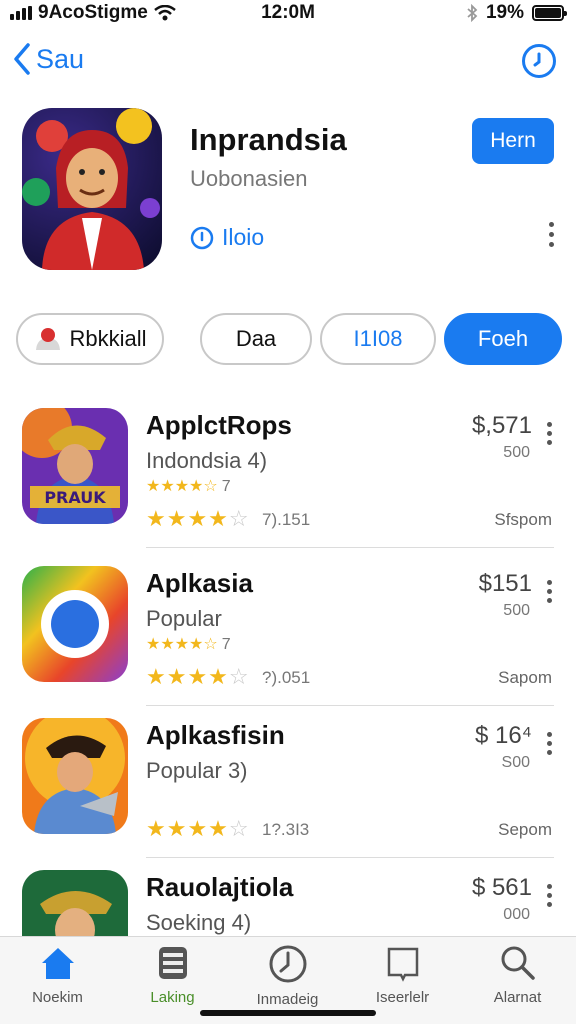  I want to click on tab-updates: Inmadeig, so click(287, 975).